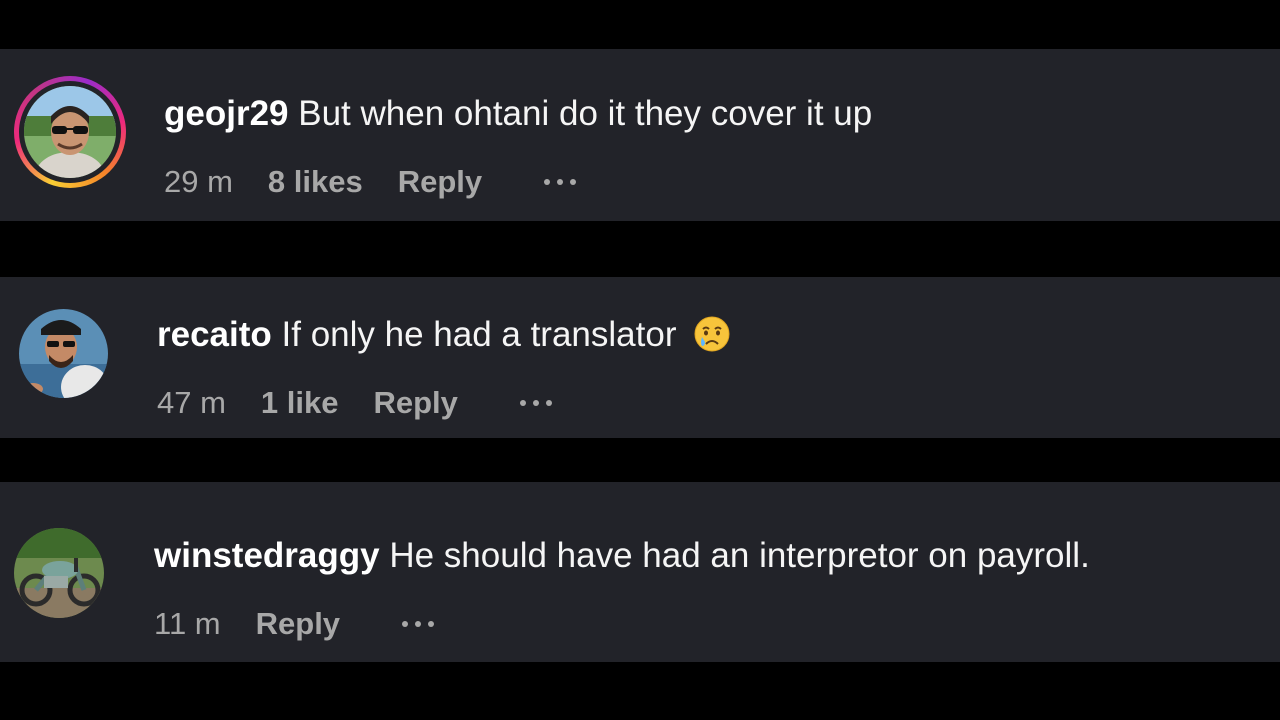 This screenshot has width=1280, height=720. I want to click on username-link: winstedraggy, so click(267, 555).